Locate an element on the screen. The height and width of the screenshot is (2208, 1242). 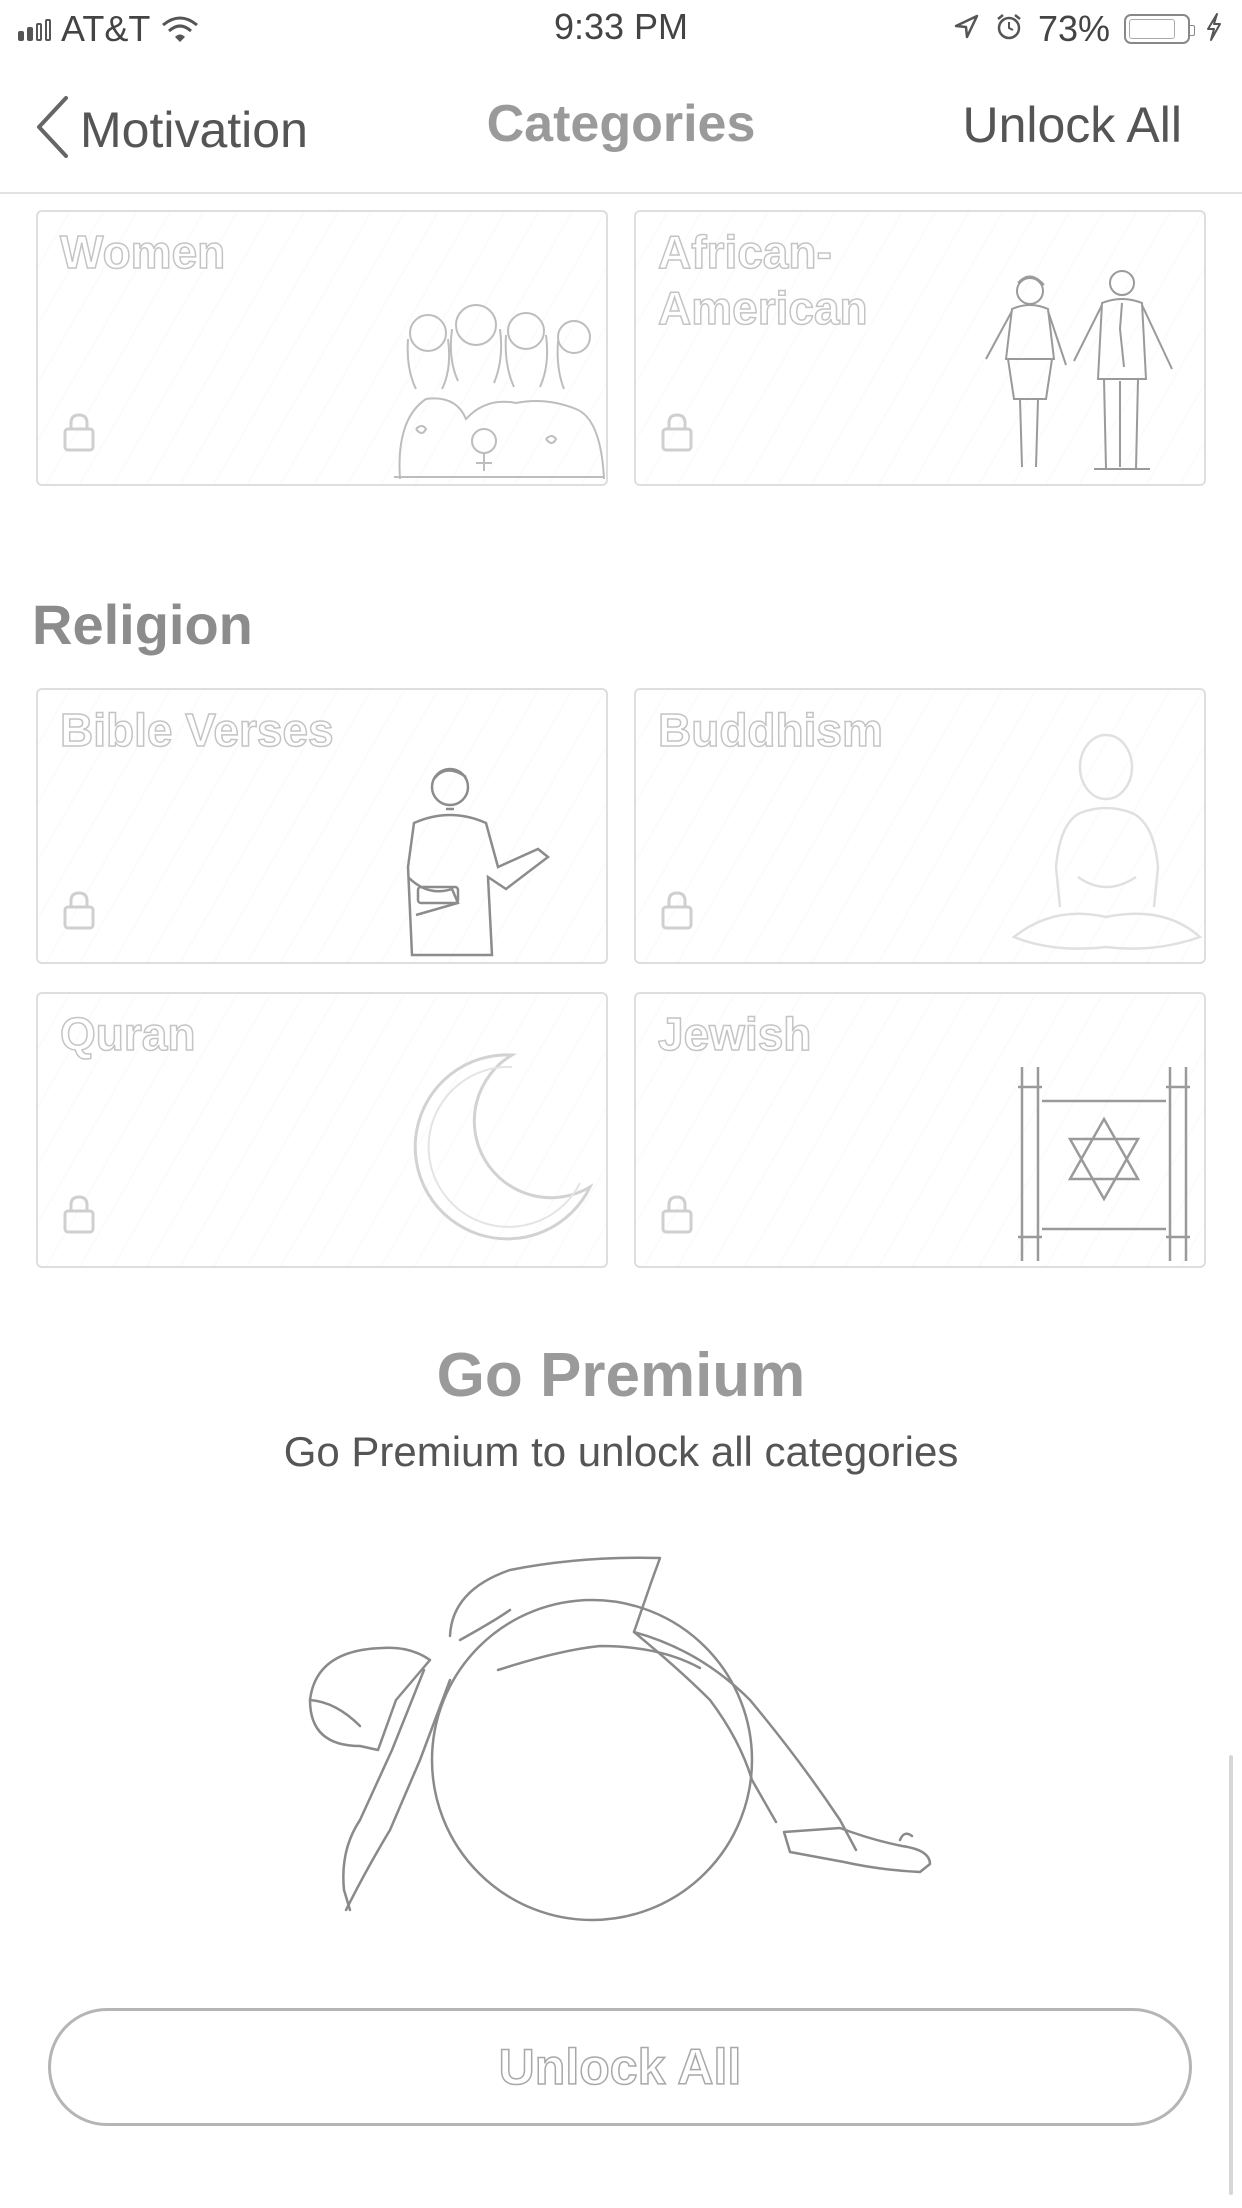
yoga-ball-stretch-illustration is located at coordinates (625, 1752).